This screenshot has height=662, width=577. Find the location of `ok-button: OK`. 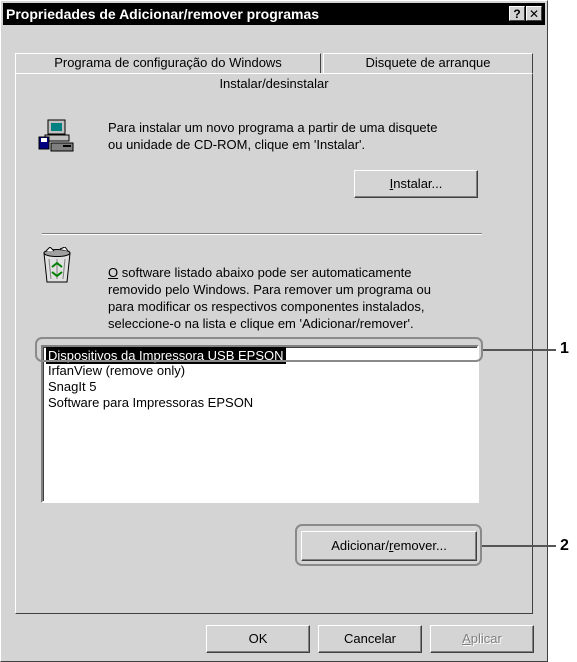

ok-button: OK is located at coordinates (258, 639).